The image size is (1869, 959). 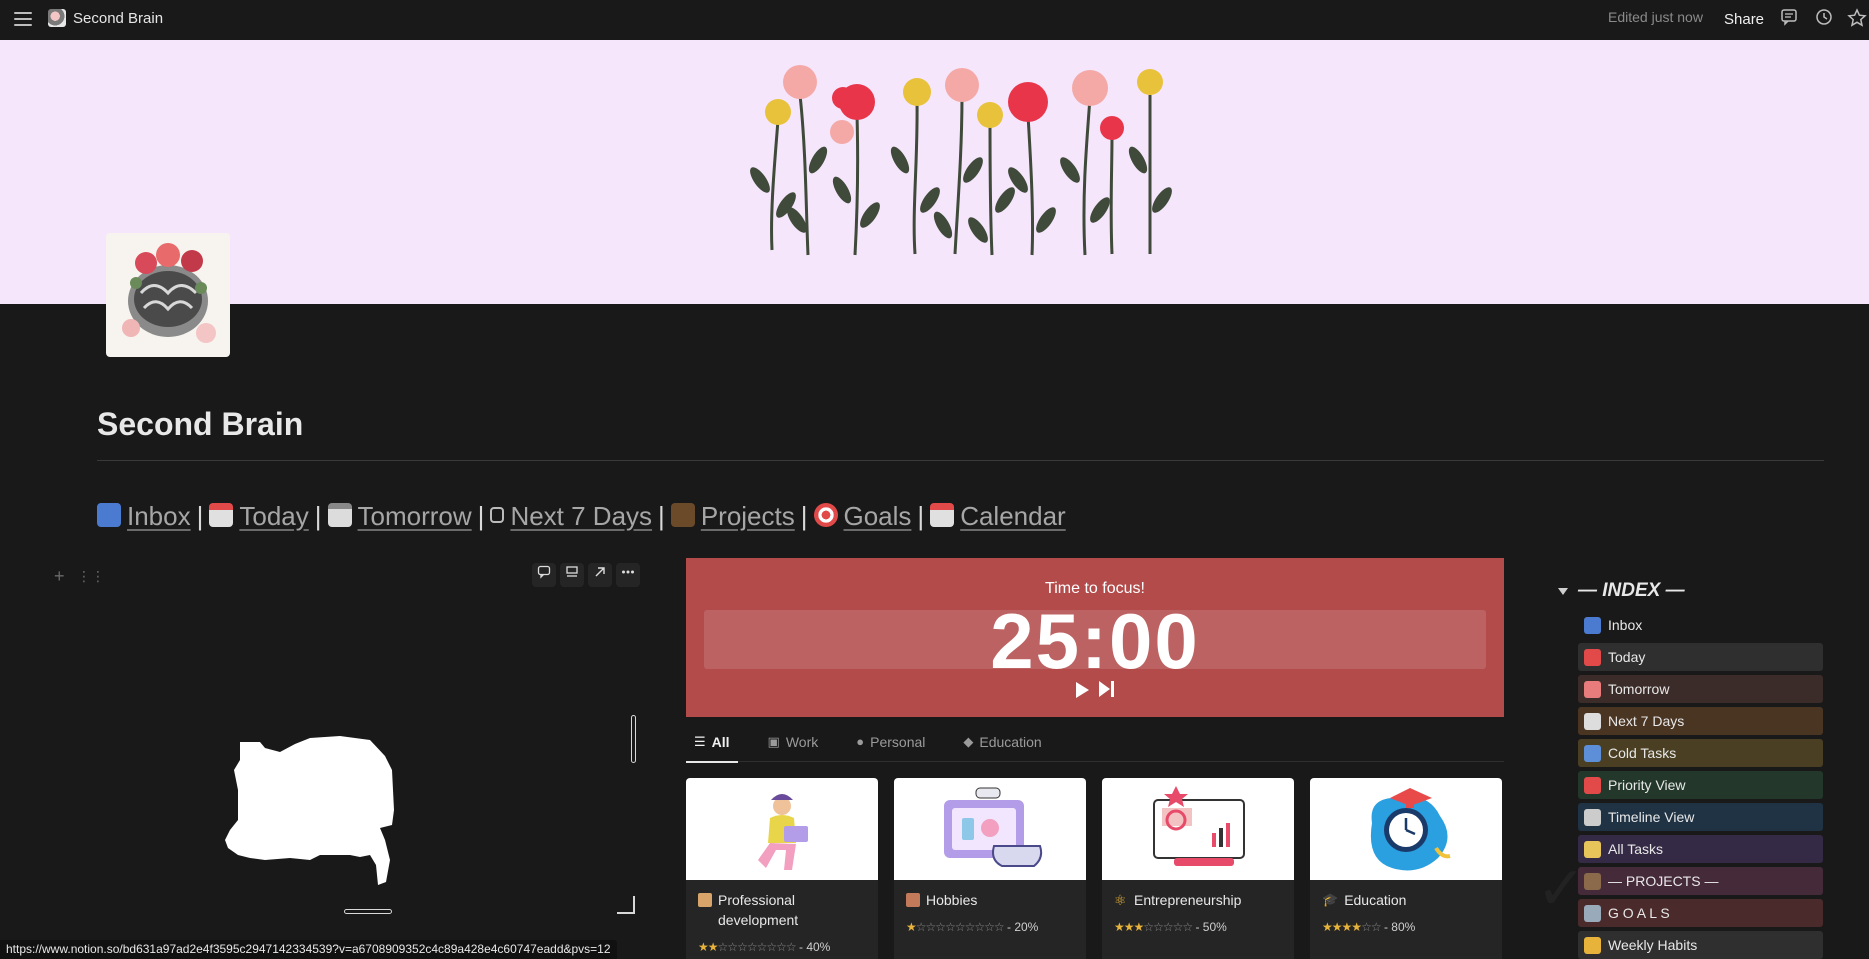 What do you see at coordinates (1655, 17) in the screenshot?
I see `edited-status: Edited just now` at bounding box center [1655, 17].